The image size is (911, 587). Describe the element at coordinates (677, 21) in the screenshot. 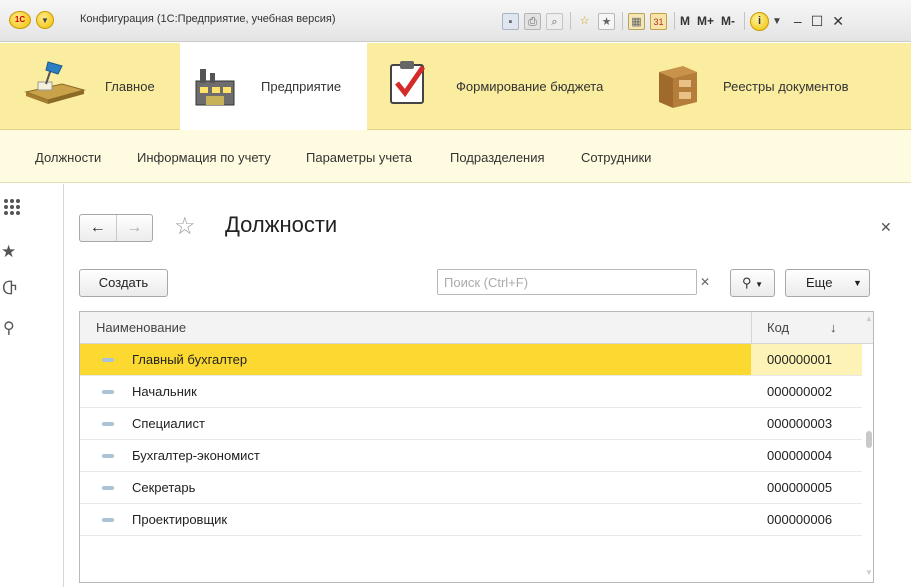

I see `title-toolbar: ▪ ⎙ ⌕ ☆ ★ ▦ 31 M M+ M- i ▼ – ☐ ✕` at that location.